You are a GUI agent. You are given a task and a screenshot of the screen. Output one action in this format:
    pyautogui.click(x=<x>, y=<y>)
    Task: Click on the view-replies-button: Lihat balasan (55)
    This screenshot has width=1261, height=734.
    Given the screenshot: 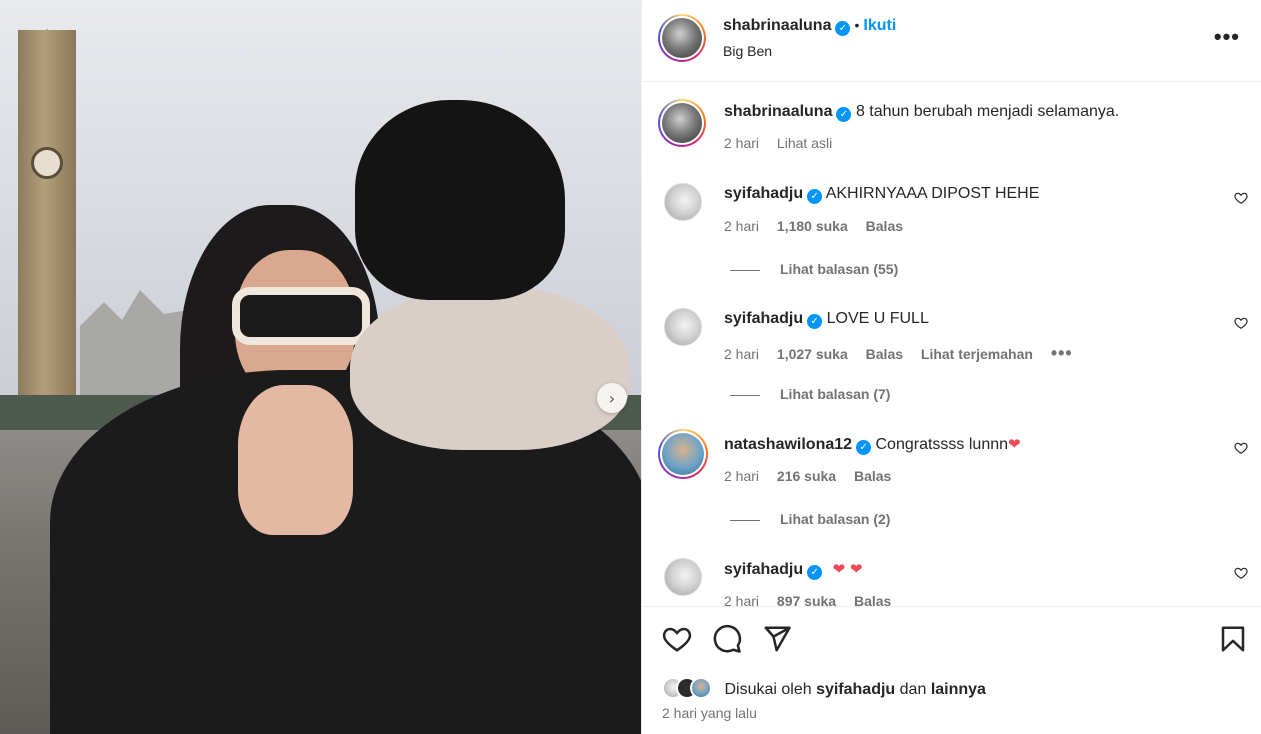 What is the action you would take?
    pyautogui.click(x=814, y=269)
    